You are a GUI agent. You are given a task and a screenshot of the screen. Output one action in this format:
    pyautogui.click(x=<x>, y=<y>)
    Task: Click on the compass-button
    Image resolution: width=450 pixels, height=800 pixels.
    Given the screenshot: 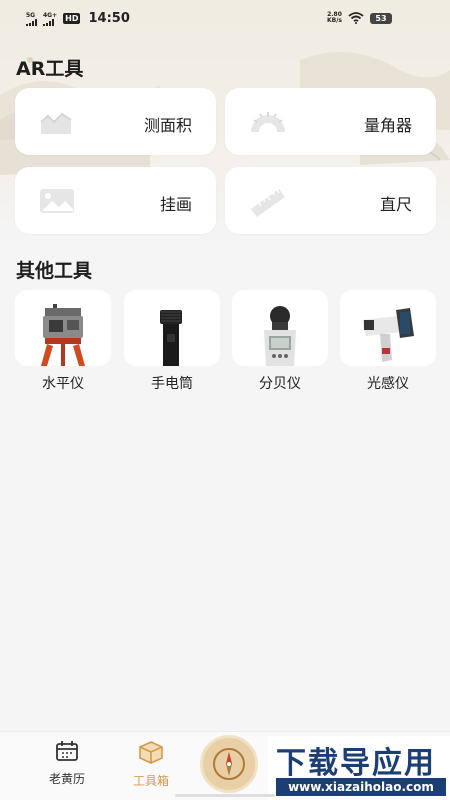 What is the action you would take?
    pyautogui.click(x=229, y=764)
    